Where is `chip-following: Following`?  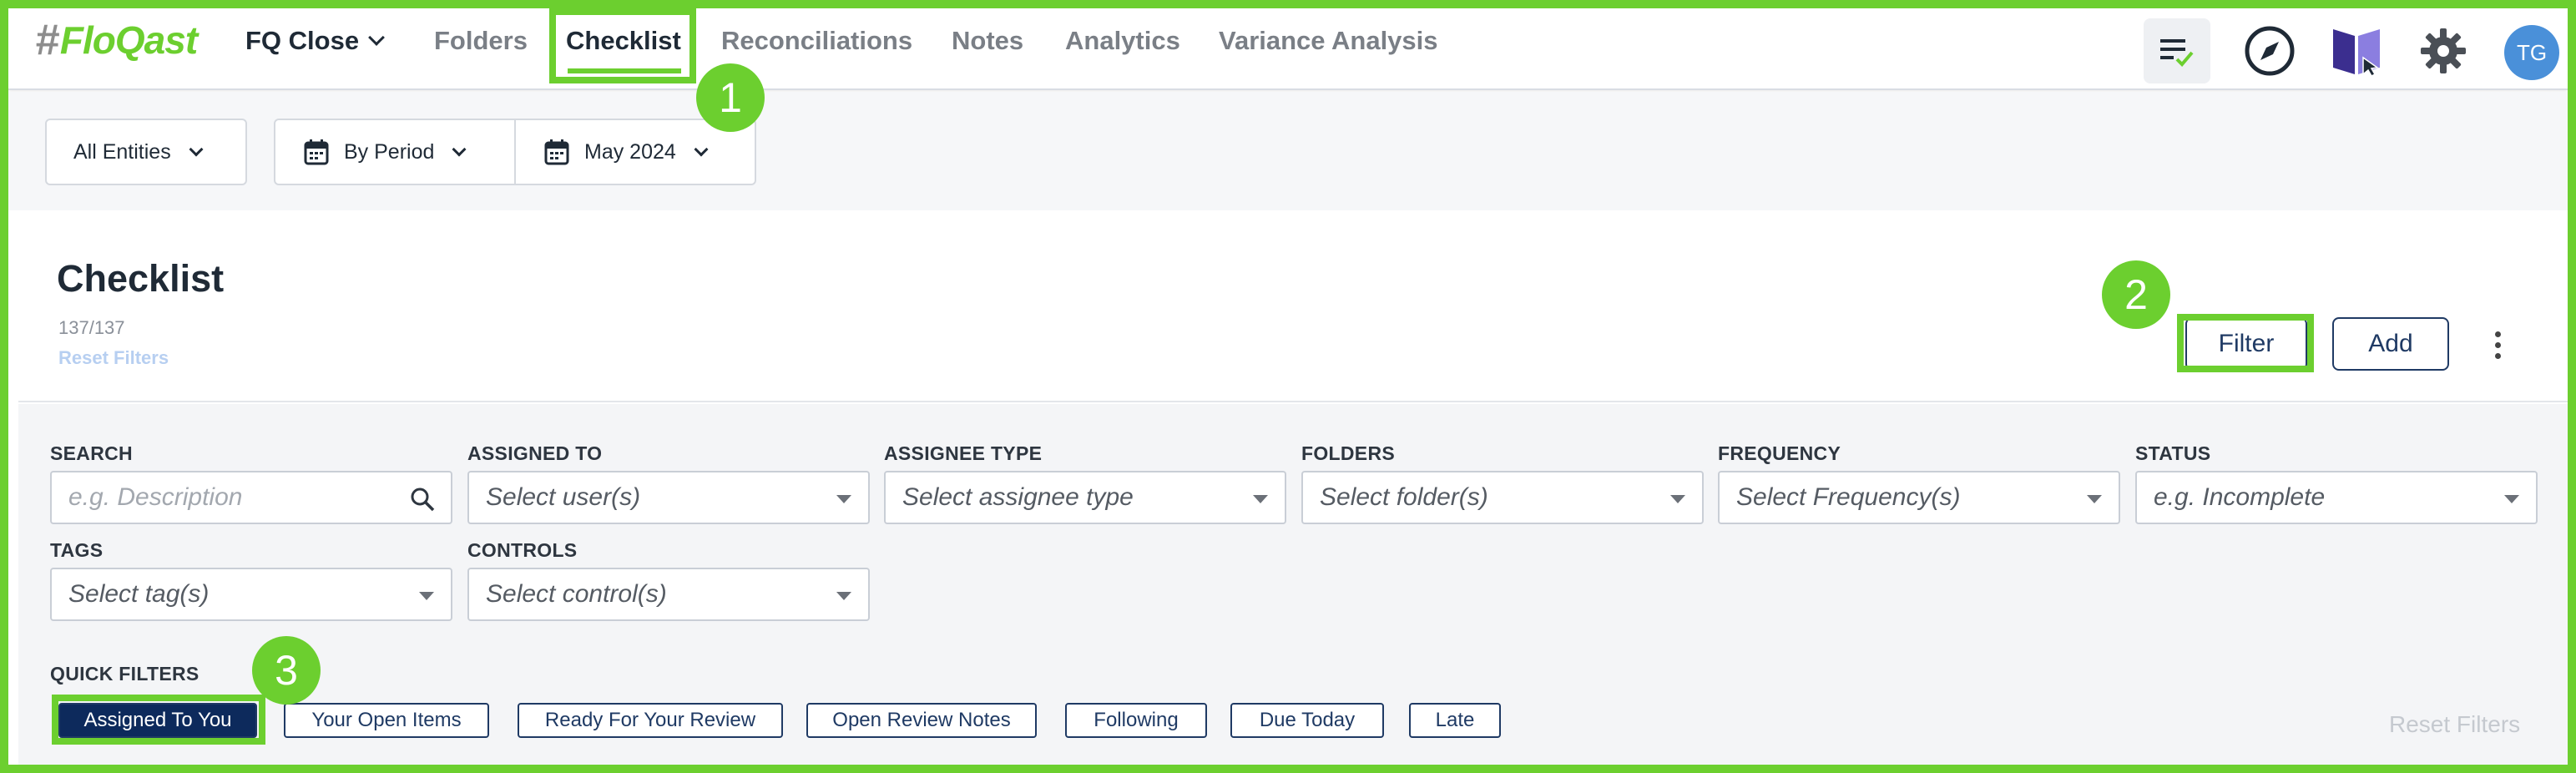
chip-following: Following is located at coordinates (1136, 720).